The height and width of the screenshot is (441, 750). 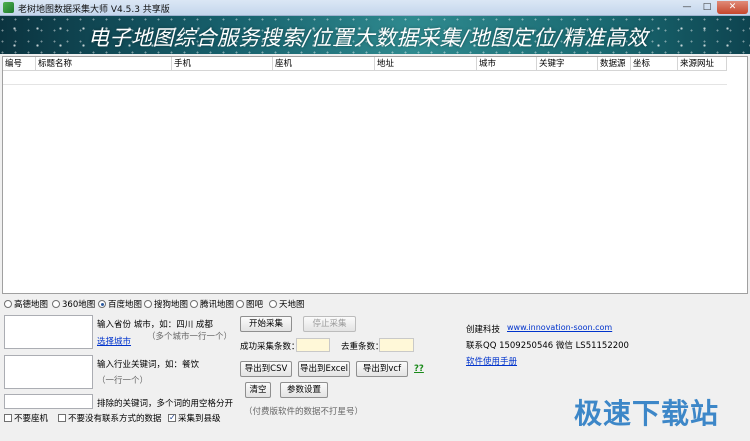 What do you see at coordinates (266, 324) in the screenshot?
I see `start-collect-button: 开始采集` at bounding box center [266, 324].